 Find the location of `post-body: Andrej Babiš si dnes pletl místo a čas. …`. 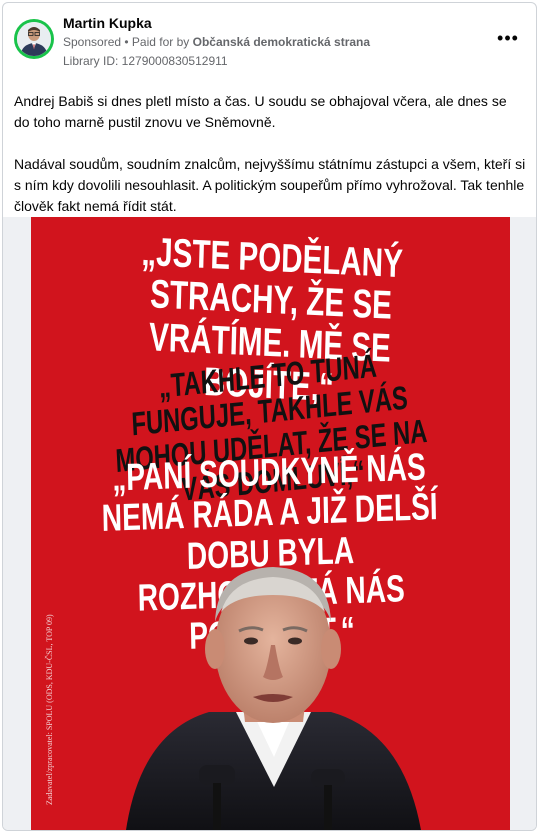

post-body: Andrej Babiš si dnes pletl místo a čas. … is located at coordinates (270, 154).